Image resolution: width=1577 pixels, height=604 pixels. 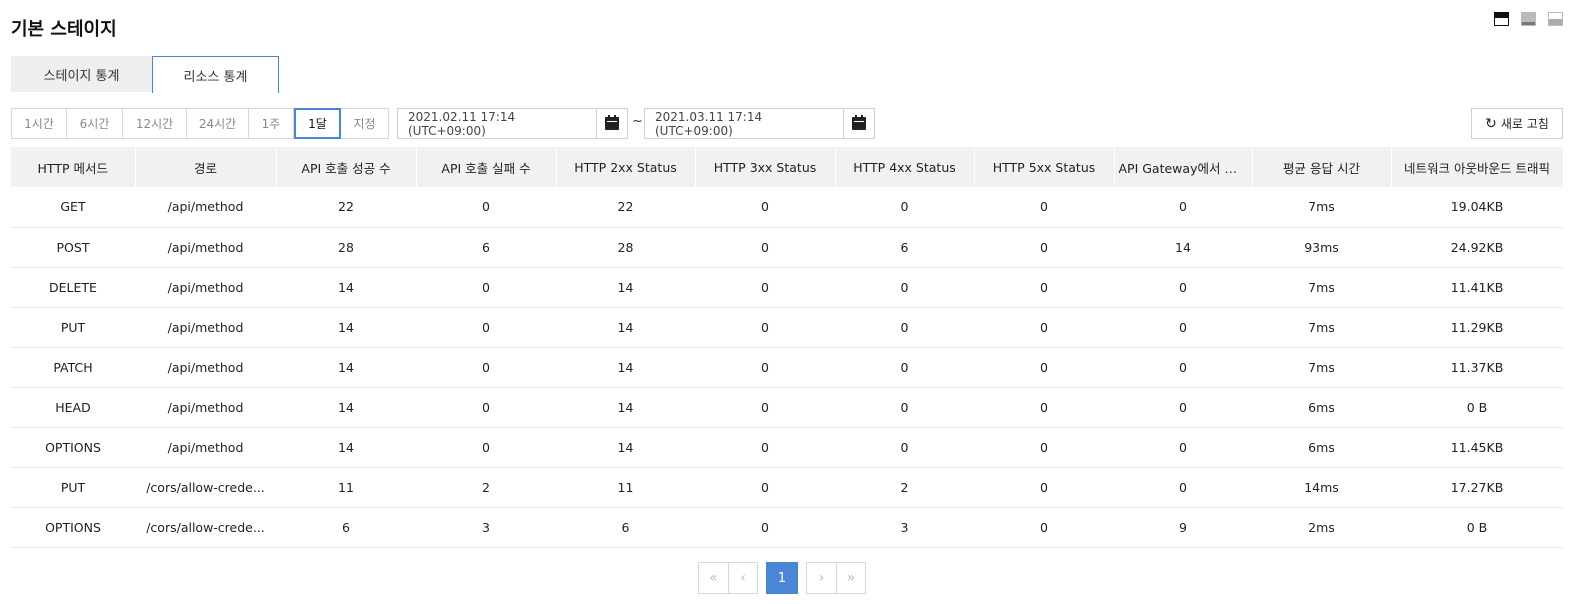 What do you see at coordinates (1322, 167) in the screenshot?
I see `header-col-avg-response: 평균 응답 시간` at bounding box center [1322, 167].